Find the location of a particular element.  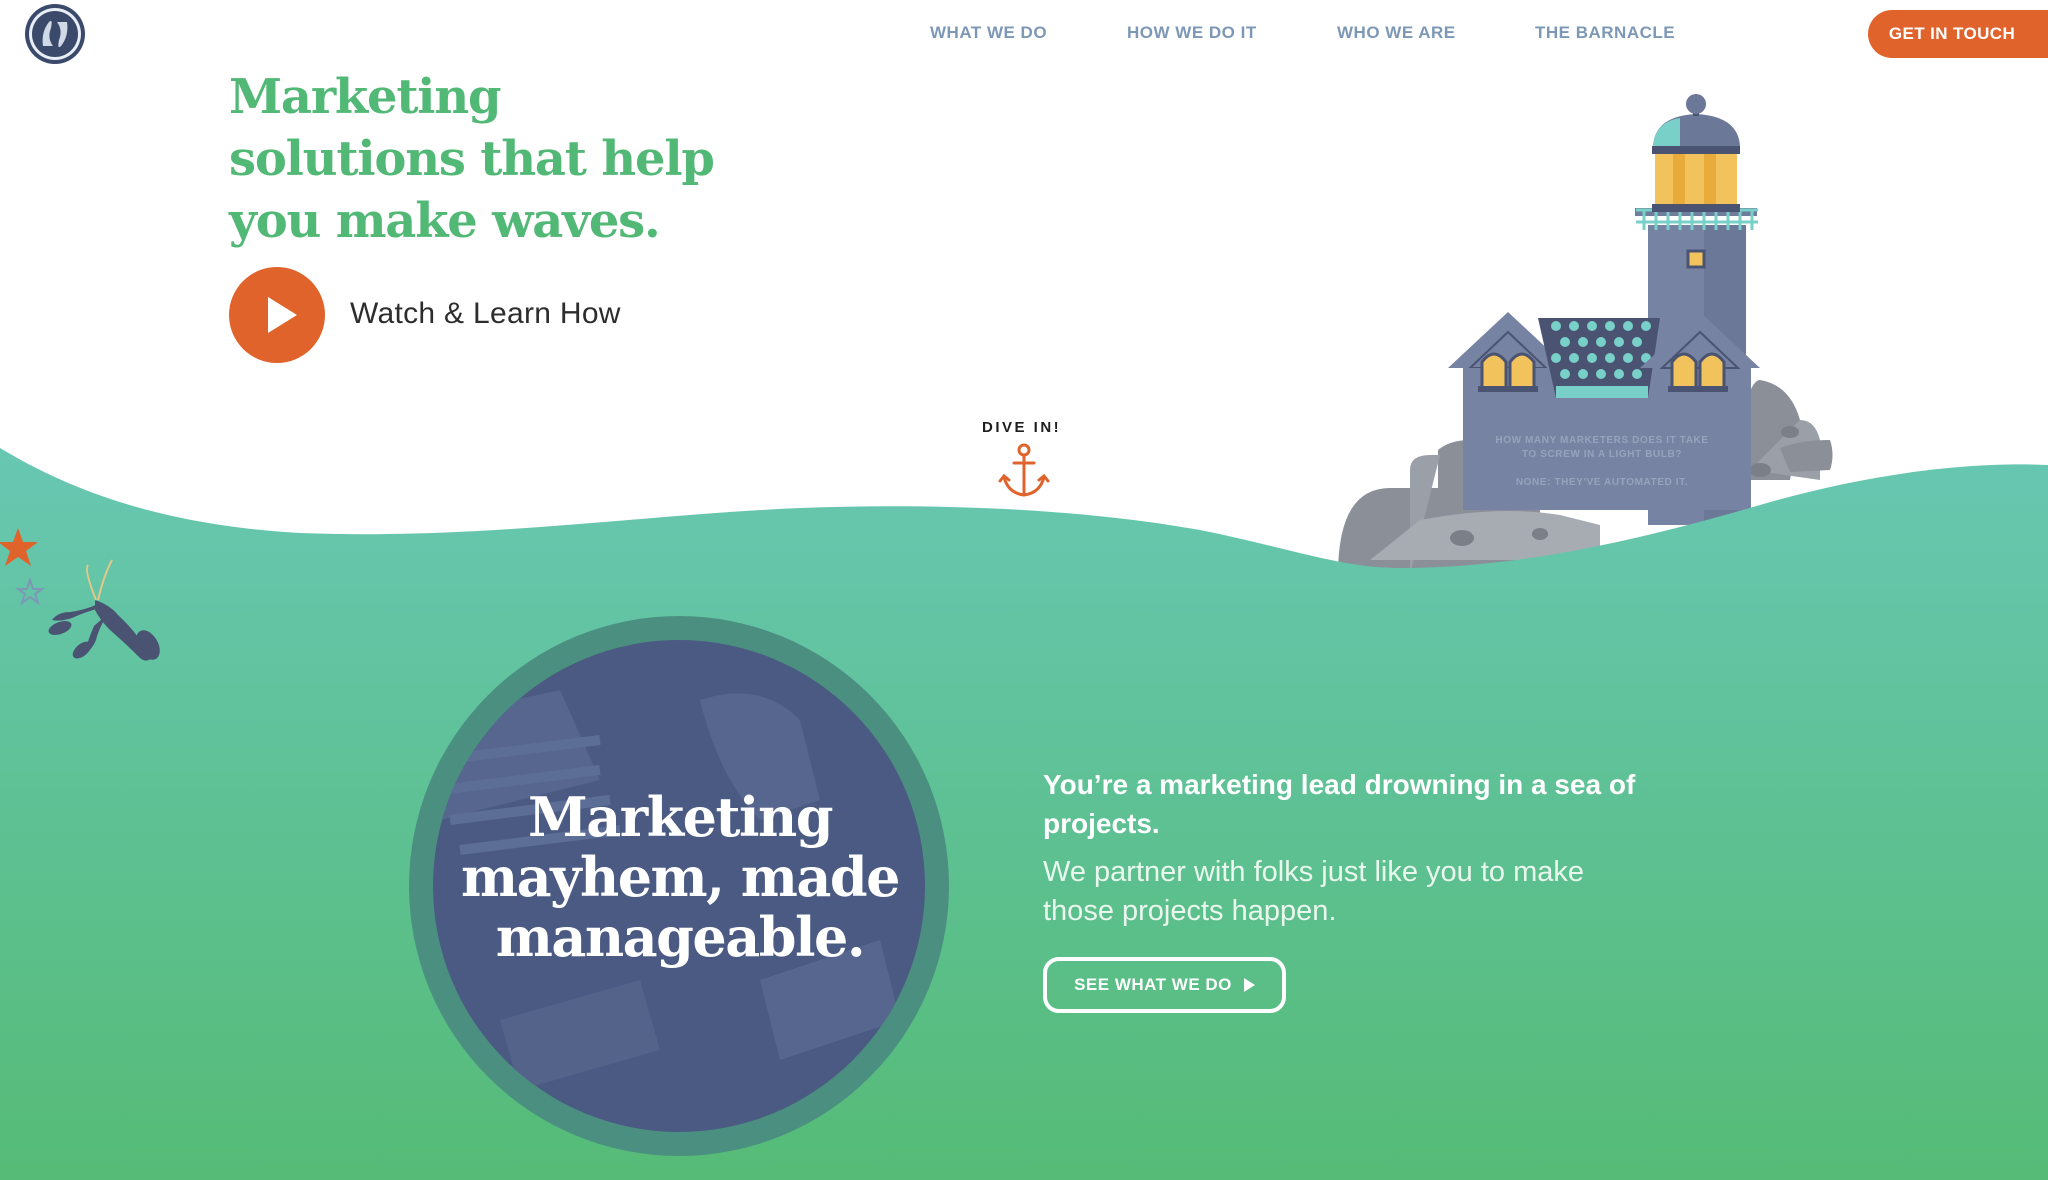

nav-what-we-do: WHAT WE DO is located at coordinates (988, 33).